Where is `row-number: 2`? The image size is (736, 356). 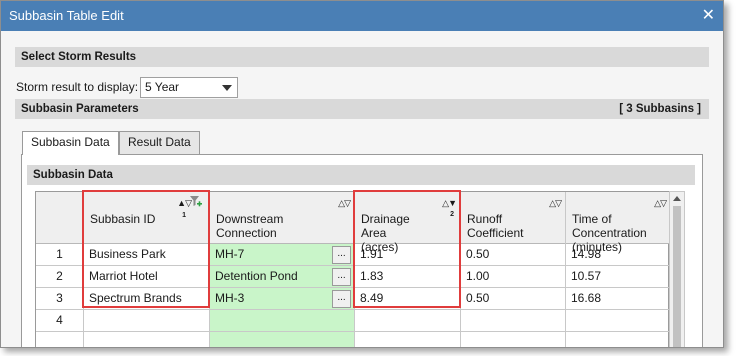
row-number: 2 is located at coordinates (59, 277).